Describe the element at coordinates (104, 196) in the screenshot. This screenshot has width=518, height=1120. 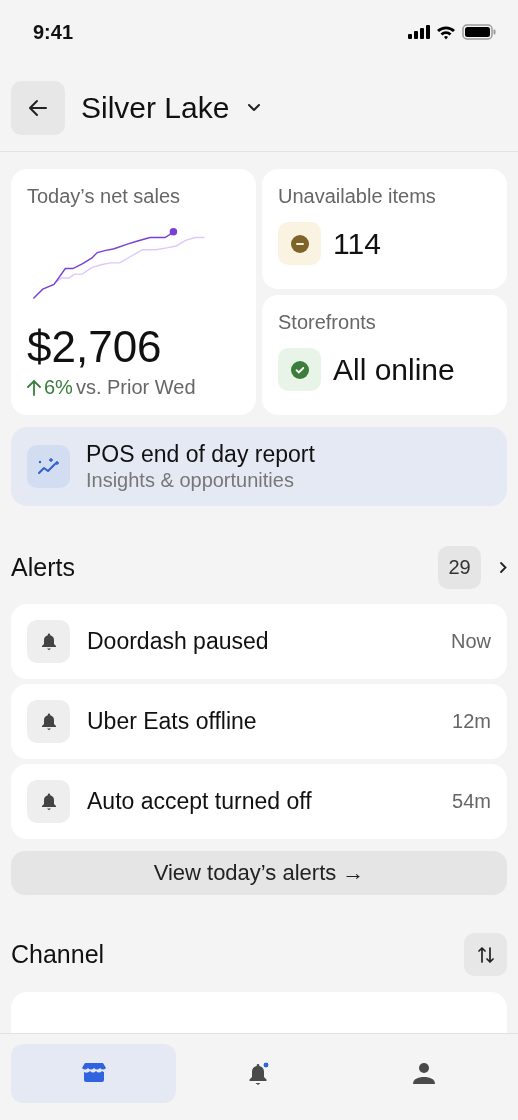
I see `card-label: Today’s net sales` at that location.